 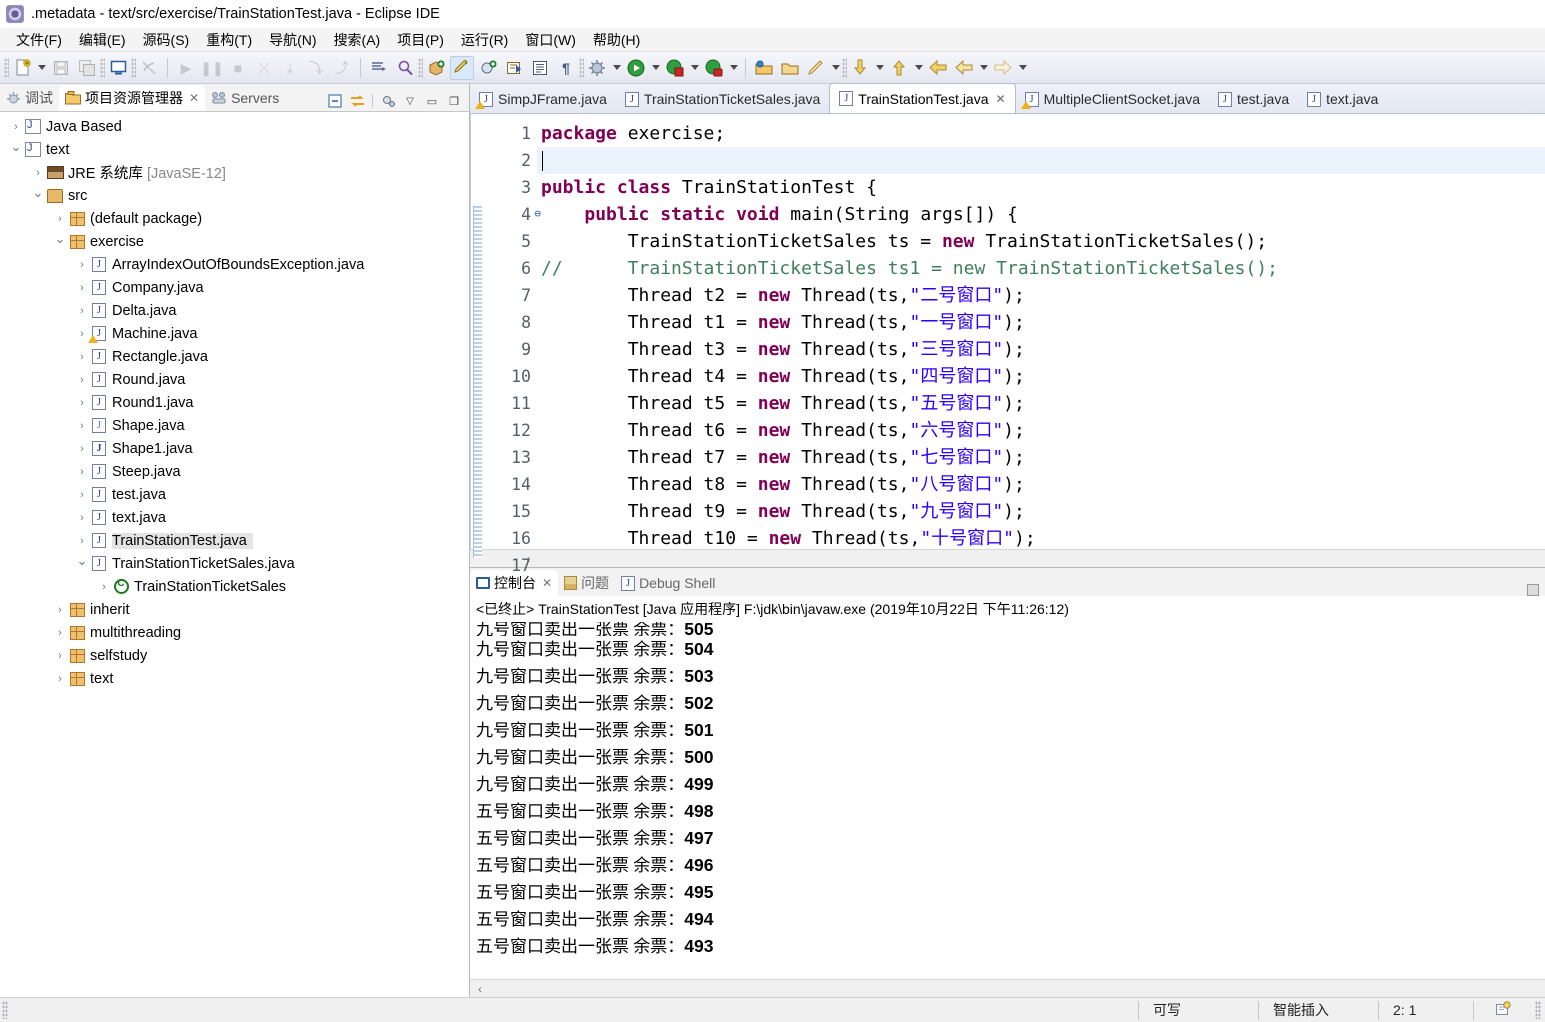 I want to click on previous-annotation-icon, so click(x=899, y=68).